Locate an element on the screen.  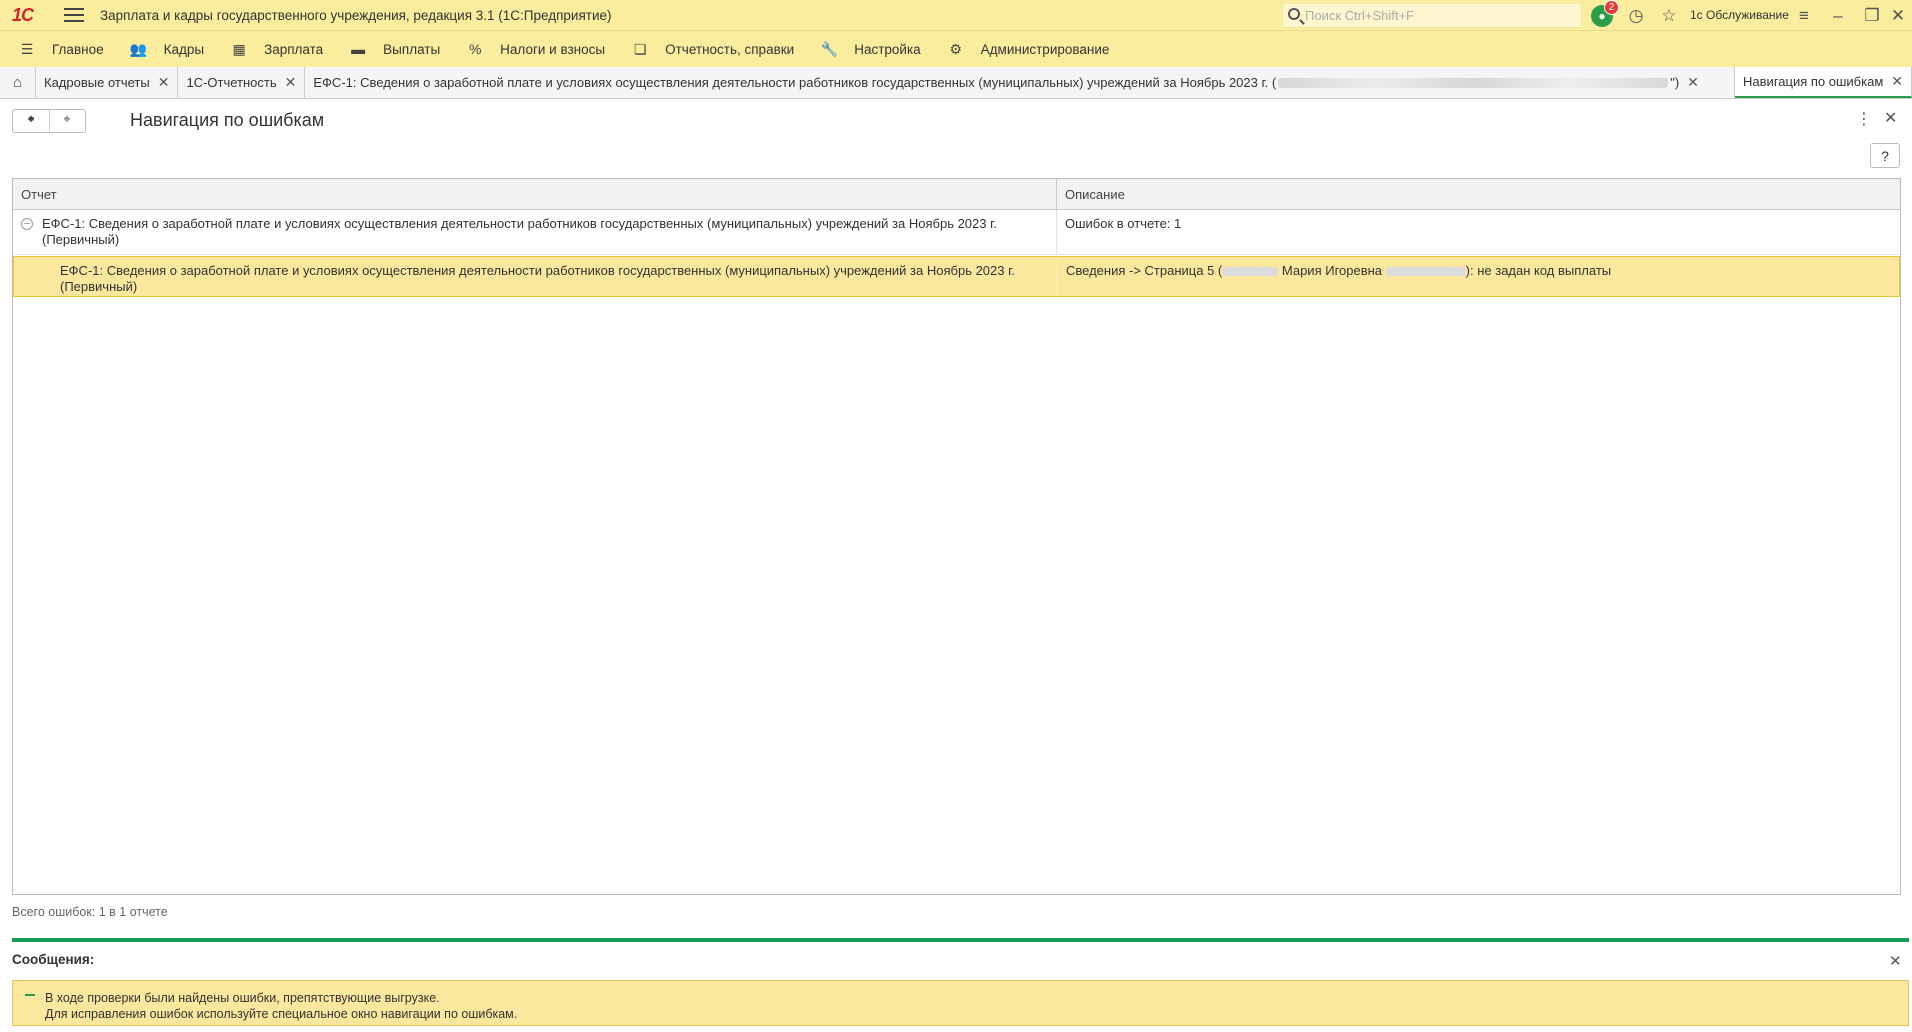
section-label: Выплаты is located at coordinates (412, 49).